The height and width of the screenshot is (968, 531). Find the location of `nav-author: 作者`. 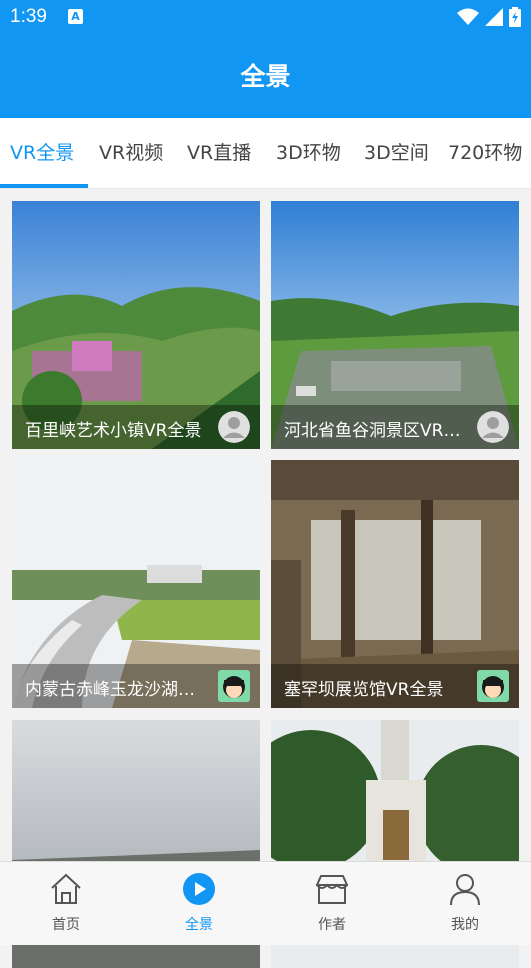

nav-author: 作者 is located at coordinates (332, 903).